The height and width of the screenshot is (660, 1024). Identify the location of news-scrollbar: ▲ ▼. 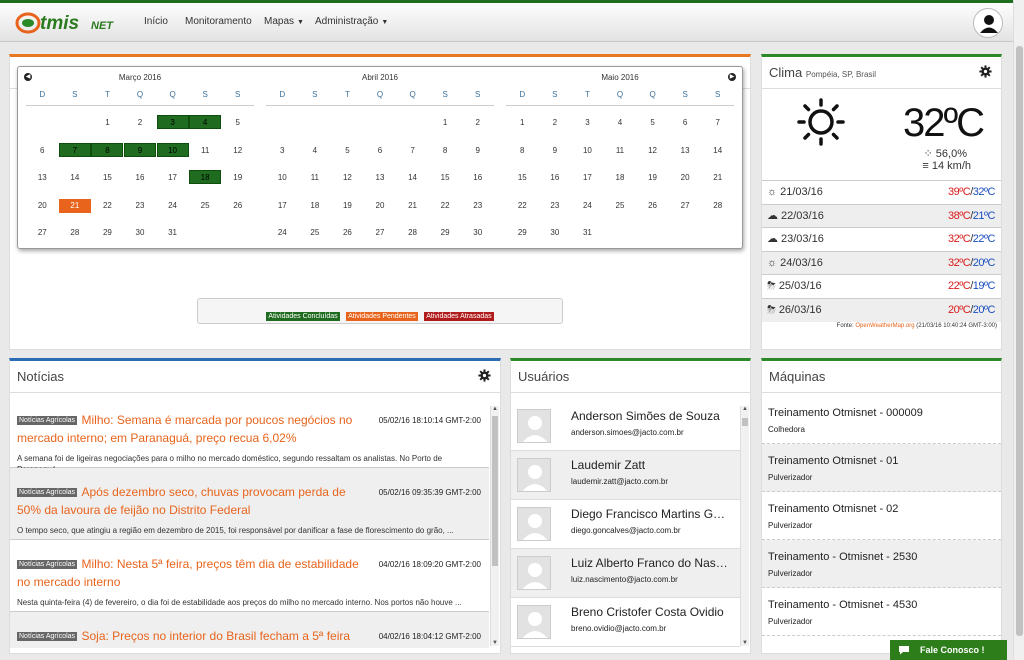
(494, 526).